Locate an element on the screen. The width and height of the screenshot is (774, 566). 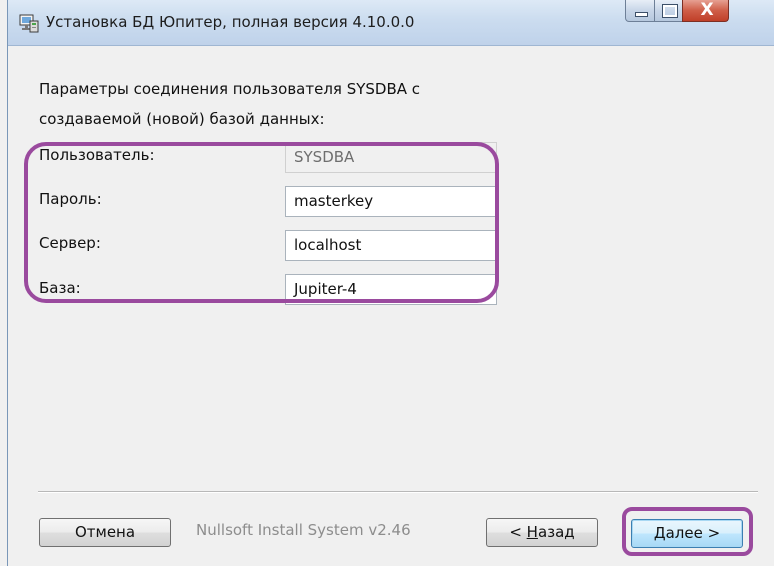
server-label: Сервер: is located at coordinates (70, 243).